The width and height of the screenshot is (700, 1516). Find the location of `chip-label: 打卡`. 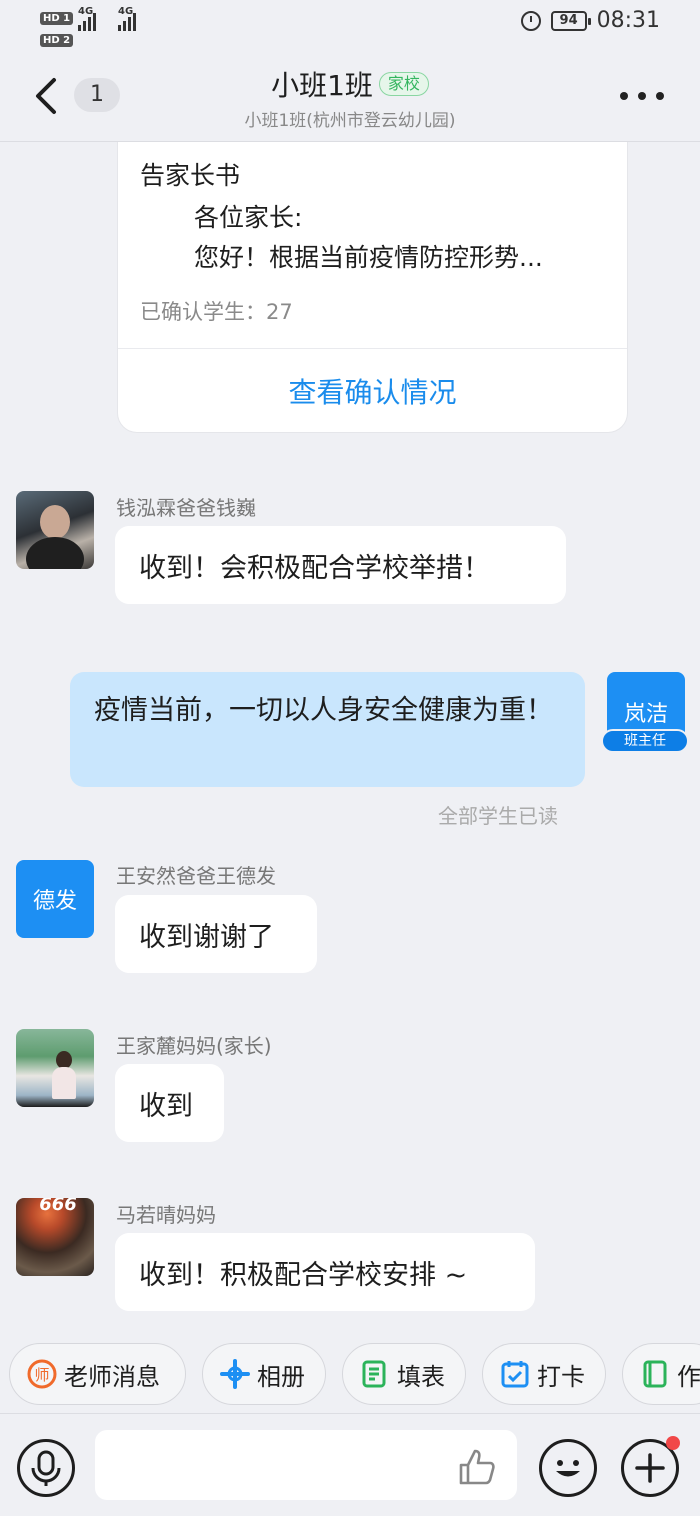

chip-label: 打卡 is located at coordinates (561, 1376).